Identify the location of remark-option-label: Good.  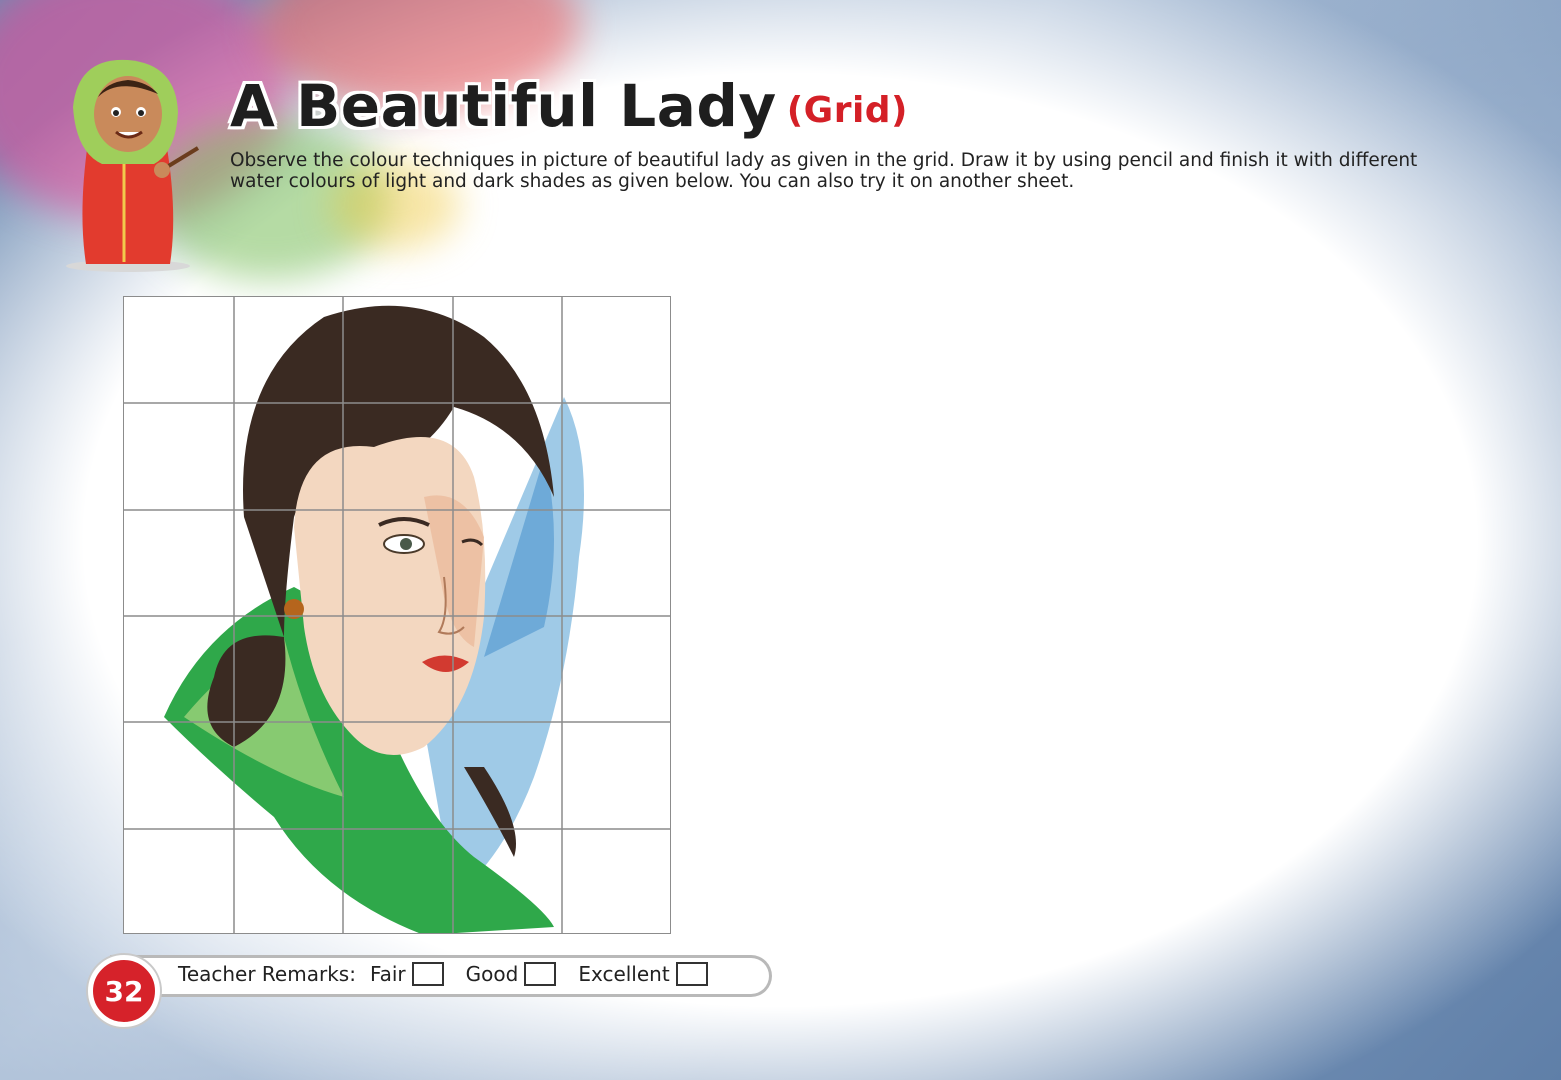
(492, 974).